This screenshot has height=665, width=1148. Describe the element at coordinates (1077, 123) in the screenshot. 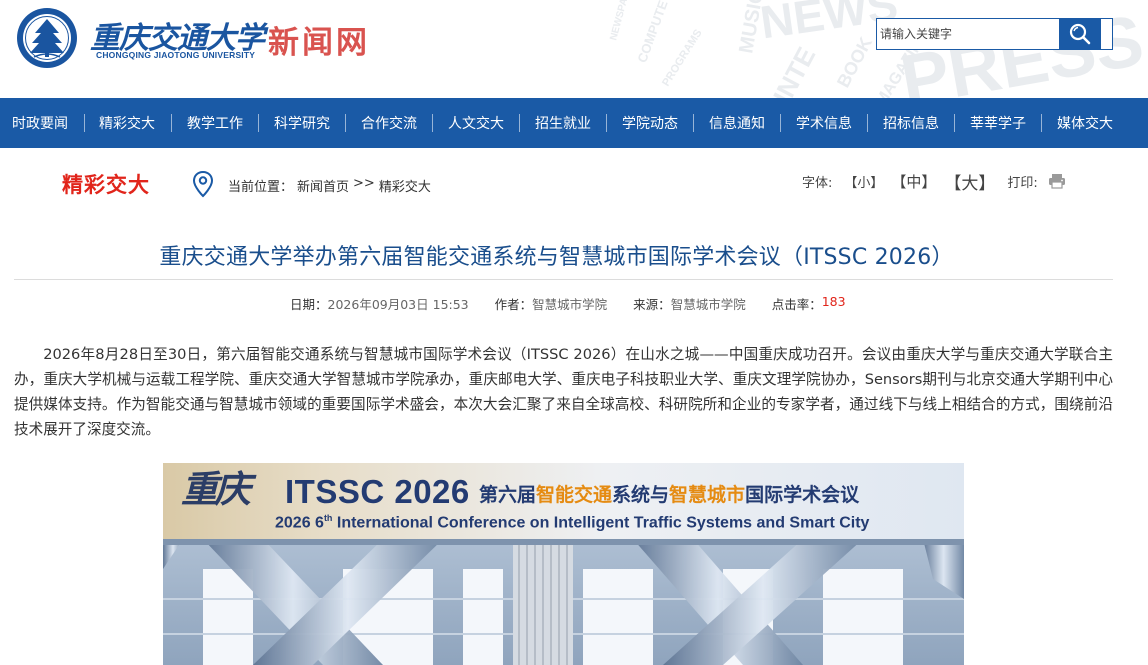

I see `nav-item-media: 媒体交大` at that location.